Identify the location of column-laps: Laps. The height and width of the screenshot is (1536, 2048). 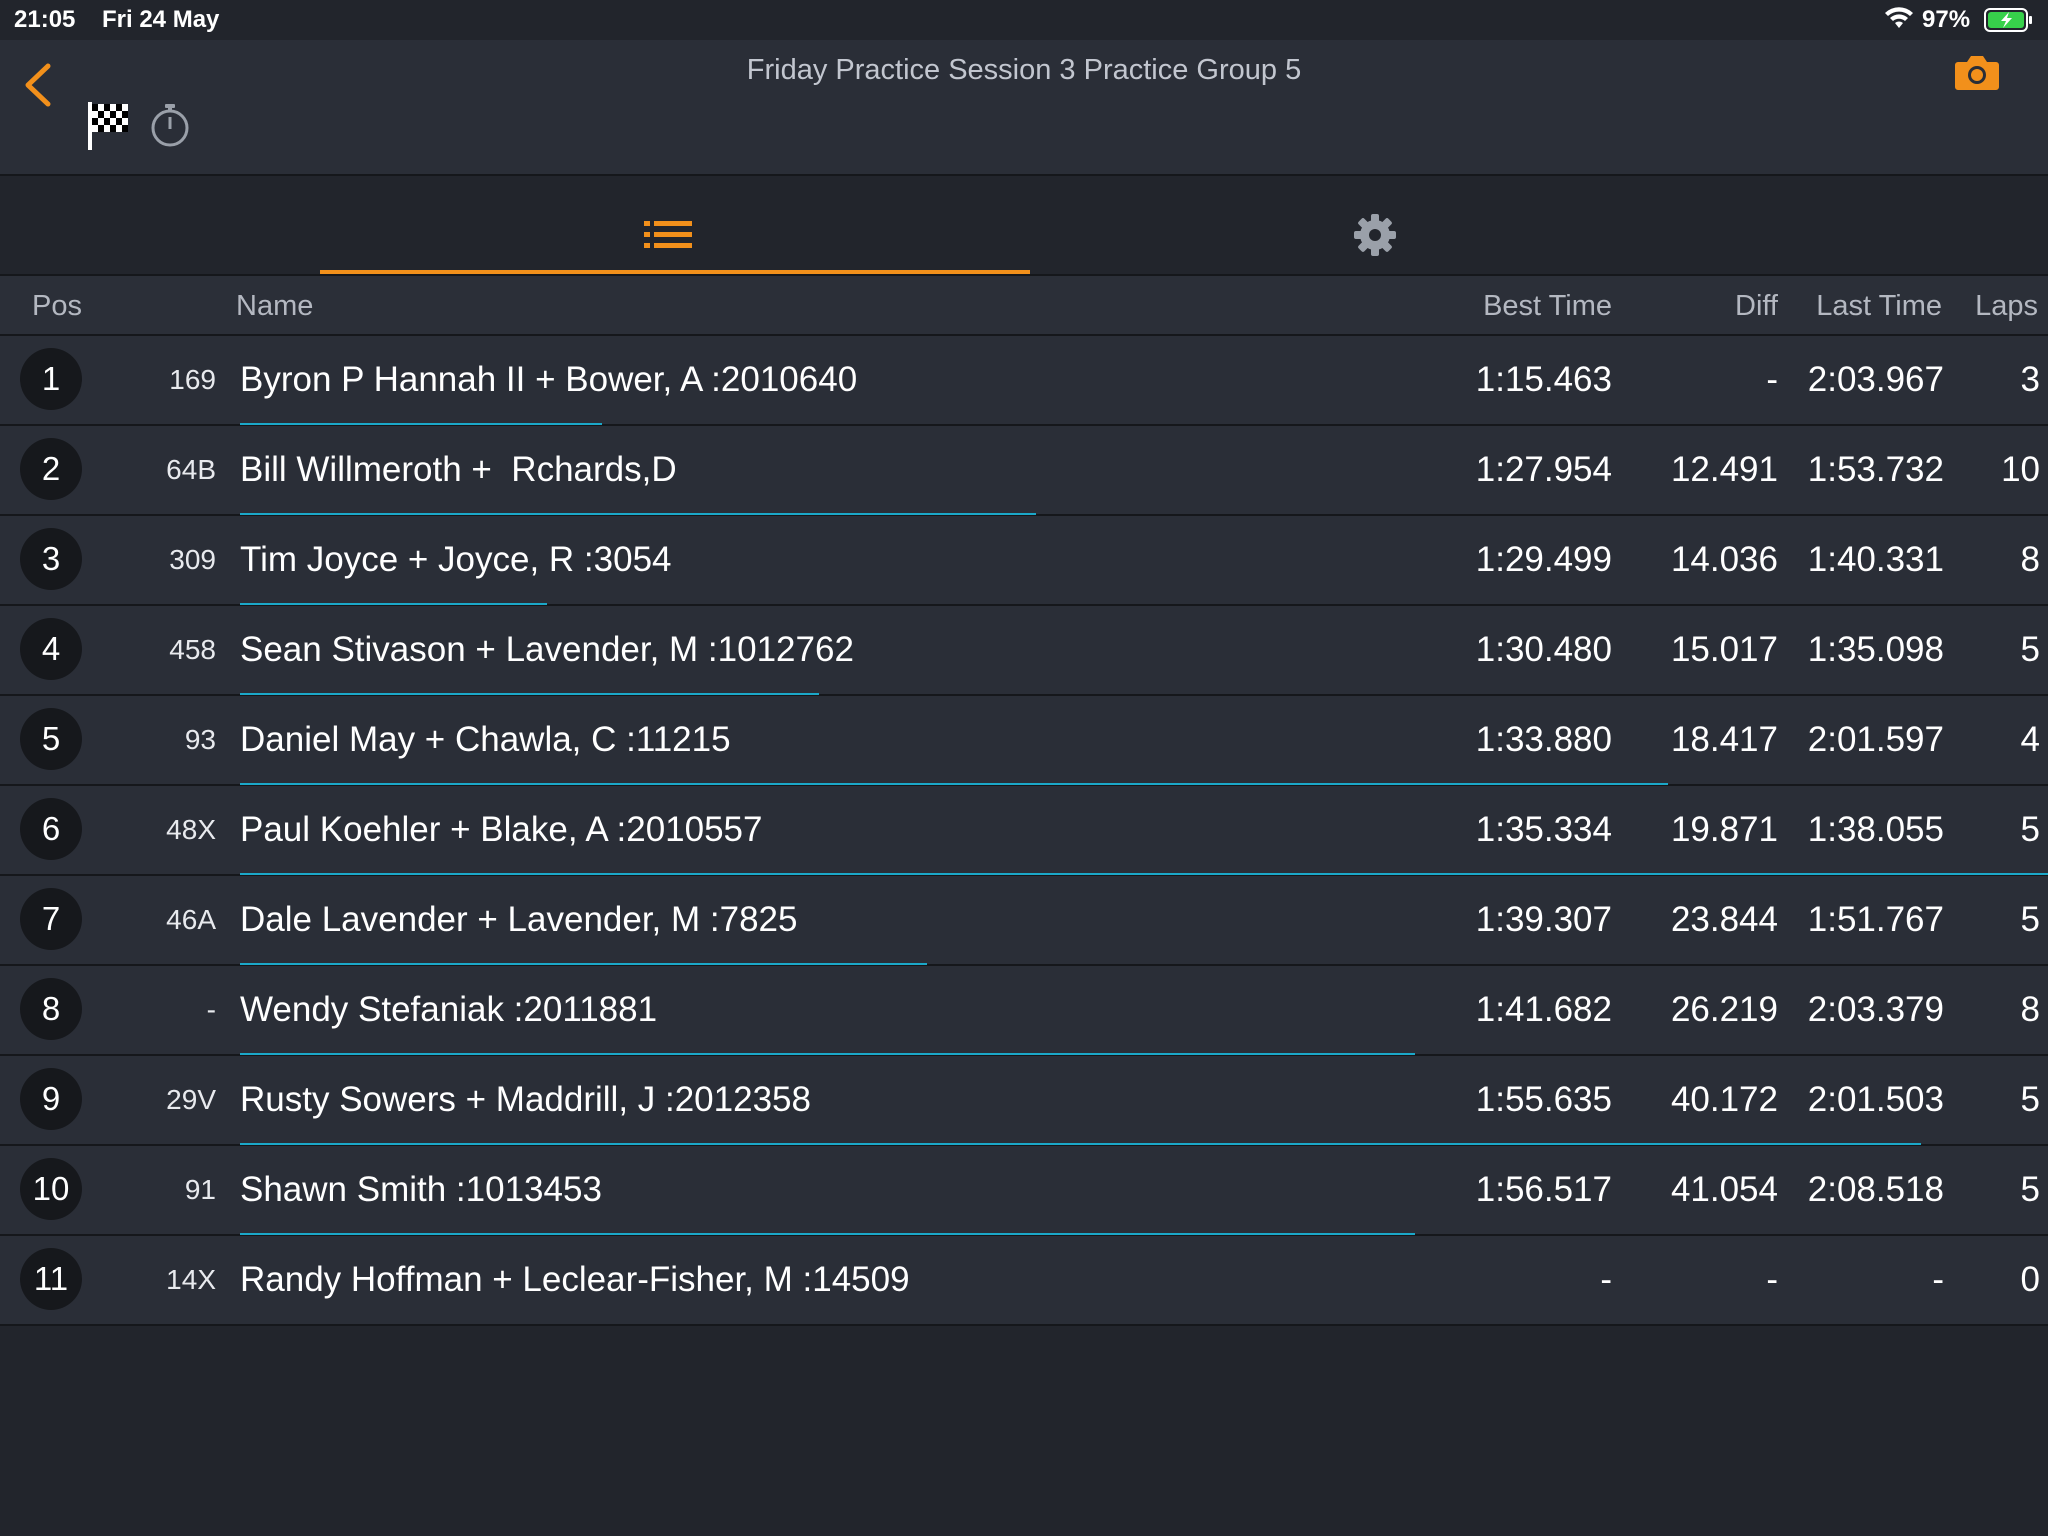
(2006, 306).